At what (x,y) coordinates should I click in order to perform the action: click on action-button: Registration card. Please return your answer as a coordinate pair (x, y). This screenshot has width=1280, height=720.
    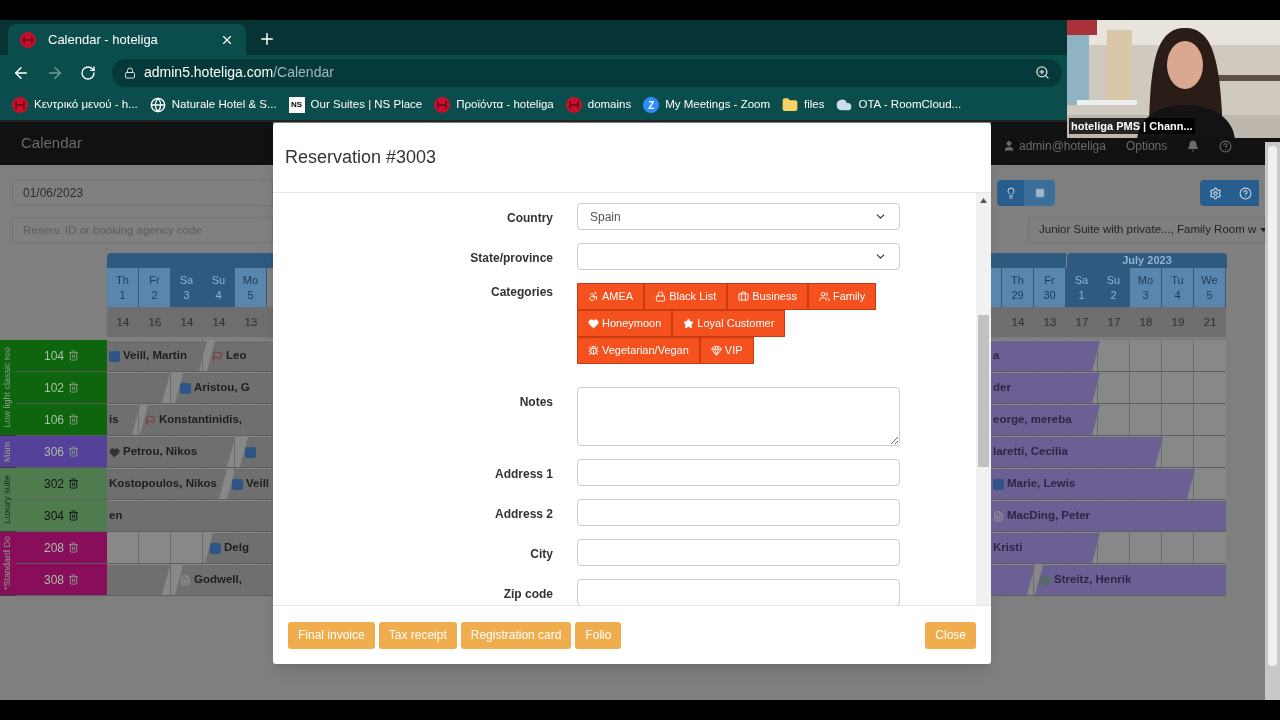
    Looking at the image, I should click on (516, 635).